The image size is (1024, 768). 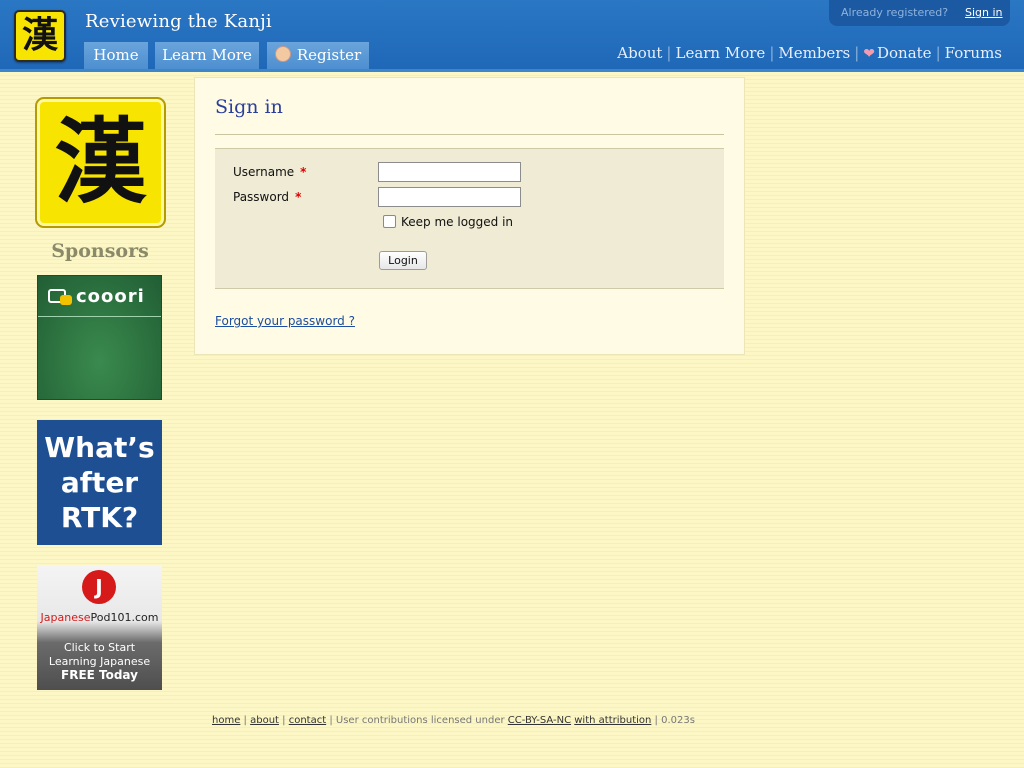 I want to click on nav-donate-link: ❤ Donate, so click(x=897, y=53).